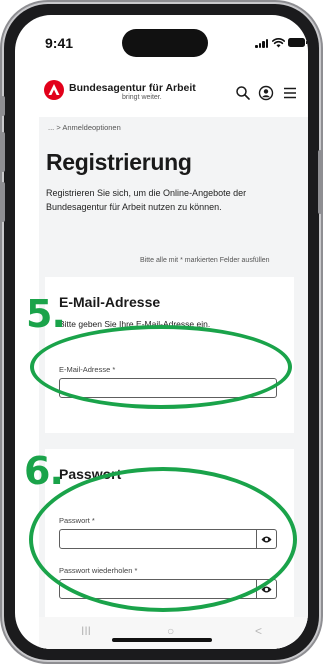 The image size is (323, 664). Describe the element at coordinates (158, 539) in the screenshot. I see `password-field` at that location.